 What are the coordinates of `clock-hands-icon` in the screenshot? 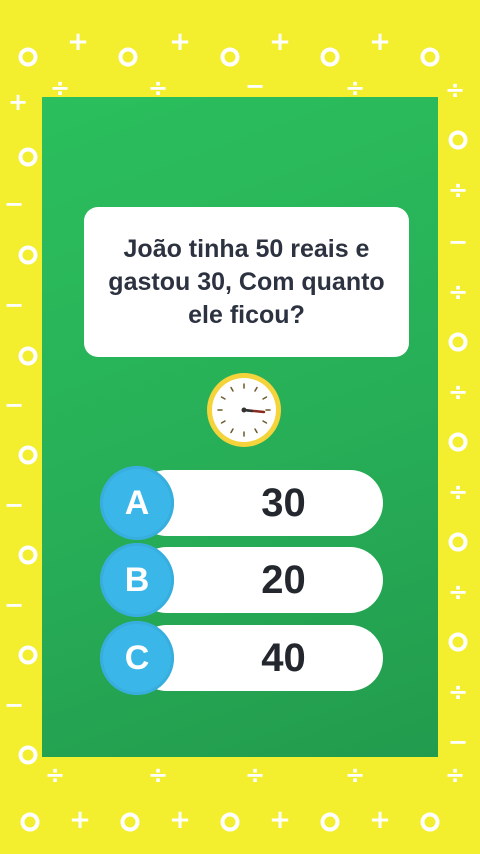 It's located at (244, 410).